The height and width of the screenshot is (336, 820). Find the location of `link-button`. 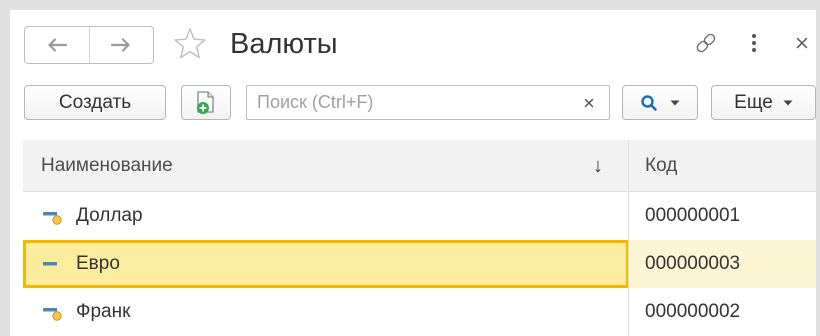

link-button is located at coordinates (706, 43).